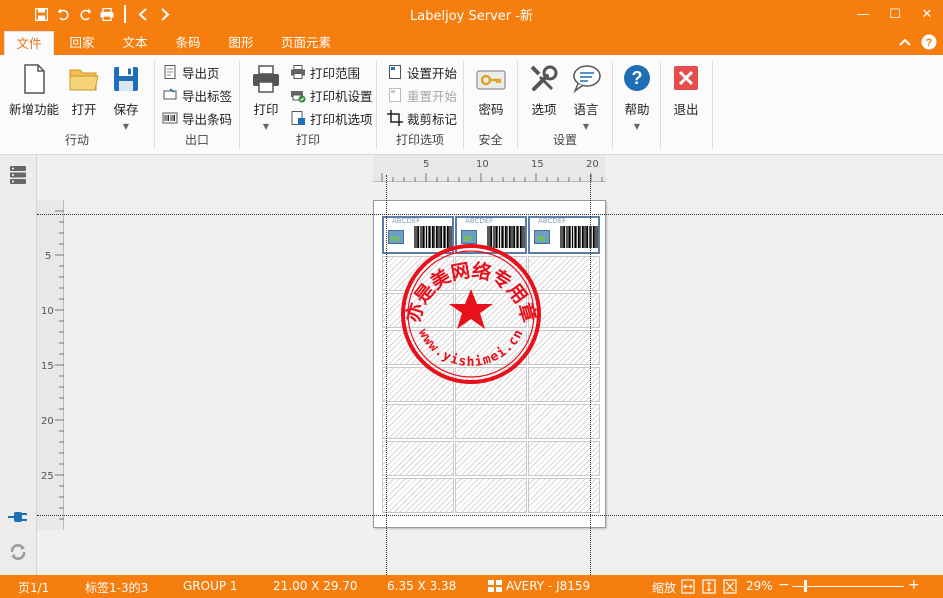 This screenshot has width=943, height=598. I want to click on language-bubble-icon, so click(586, 79).